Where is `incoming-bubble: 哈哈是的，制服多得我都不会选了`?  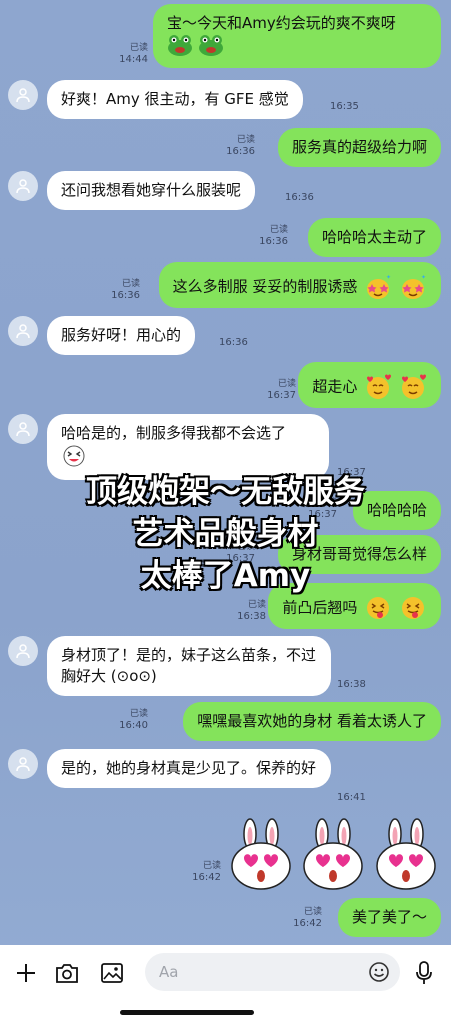
incoming-bubble: 哈哈是的，制服多得我都不会选了 is located at coordinates (188, 447).